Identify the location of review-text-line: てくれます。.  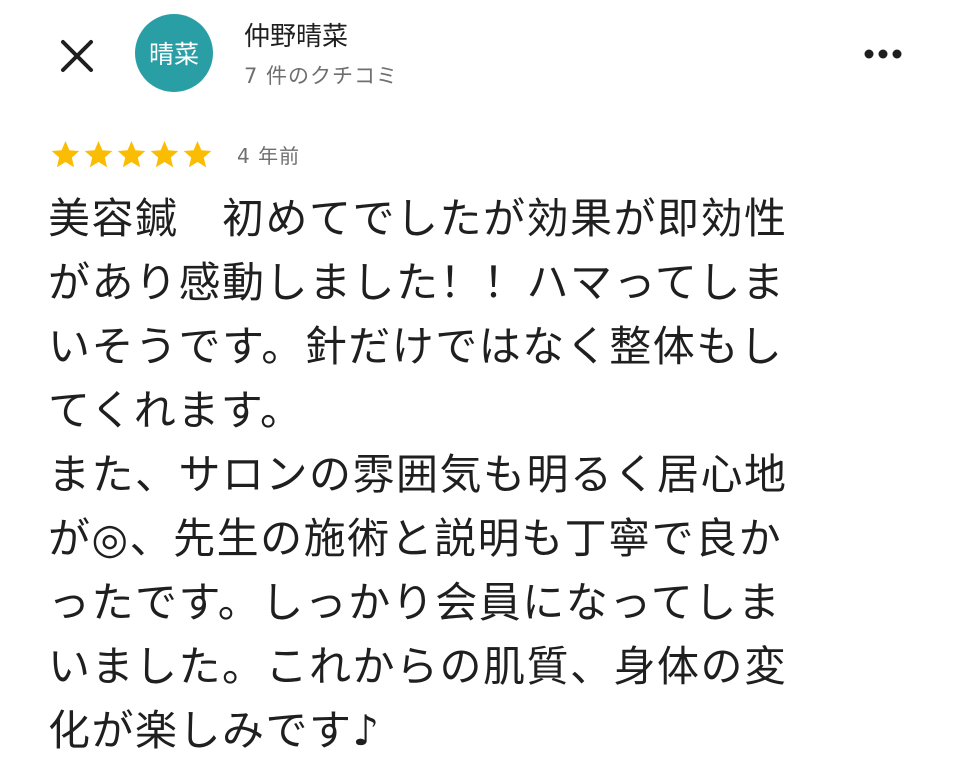
(176, 410).